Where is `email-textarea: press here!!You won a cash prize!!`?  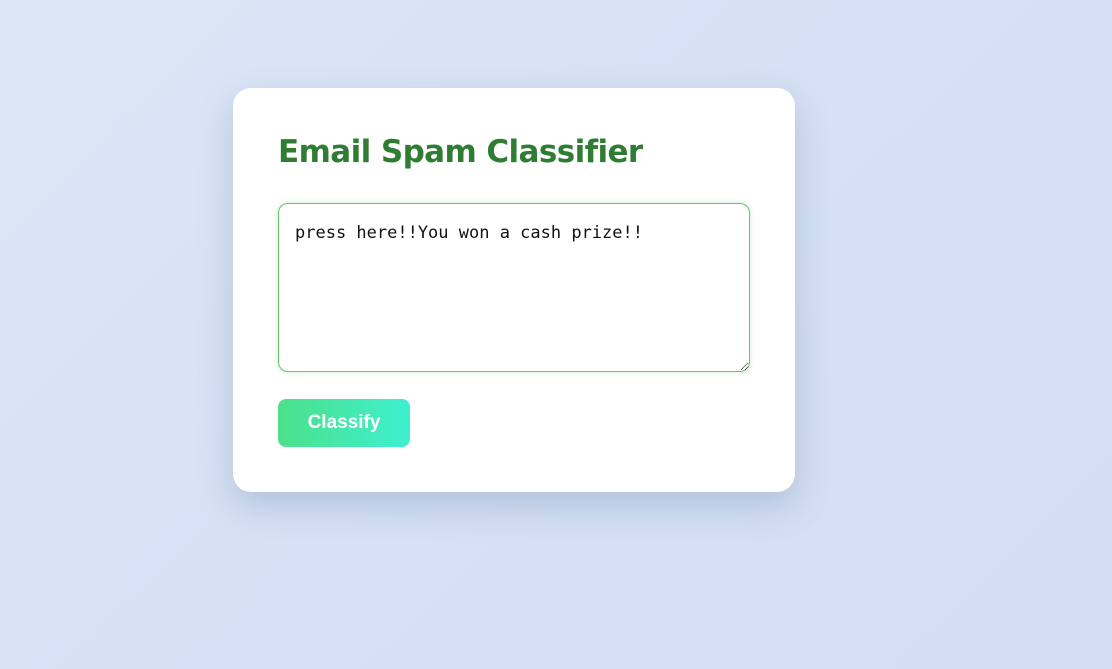
email-textarea: press here!!You won a cash prize!! is located at coordinates (514, 287).